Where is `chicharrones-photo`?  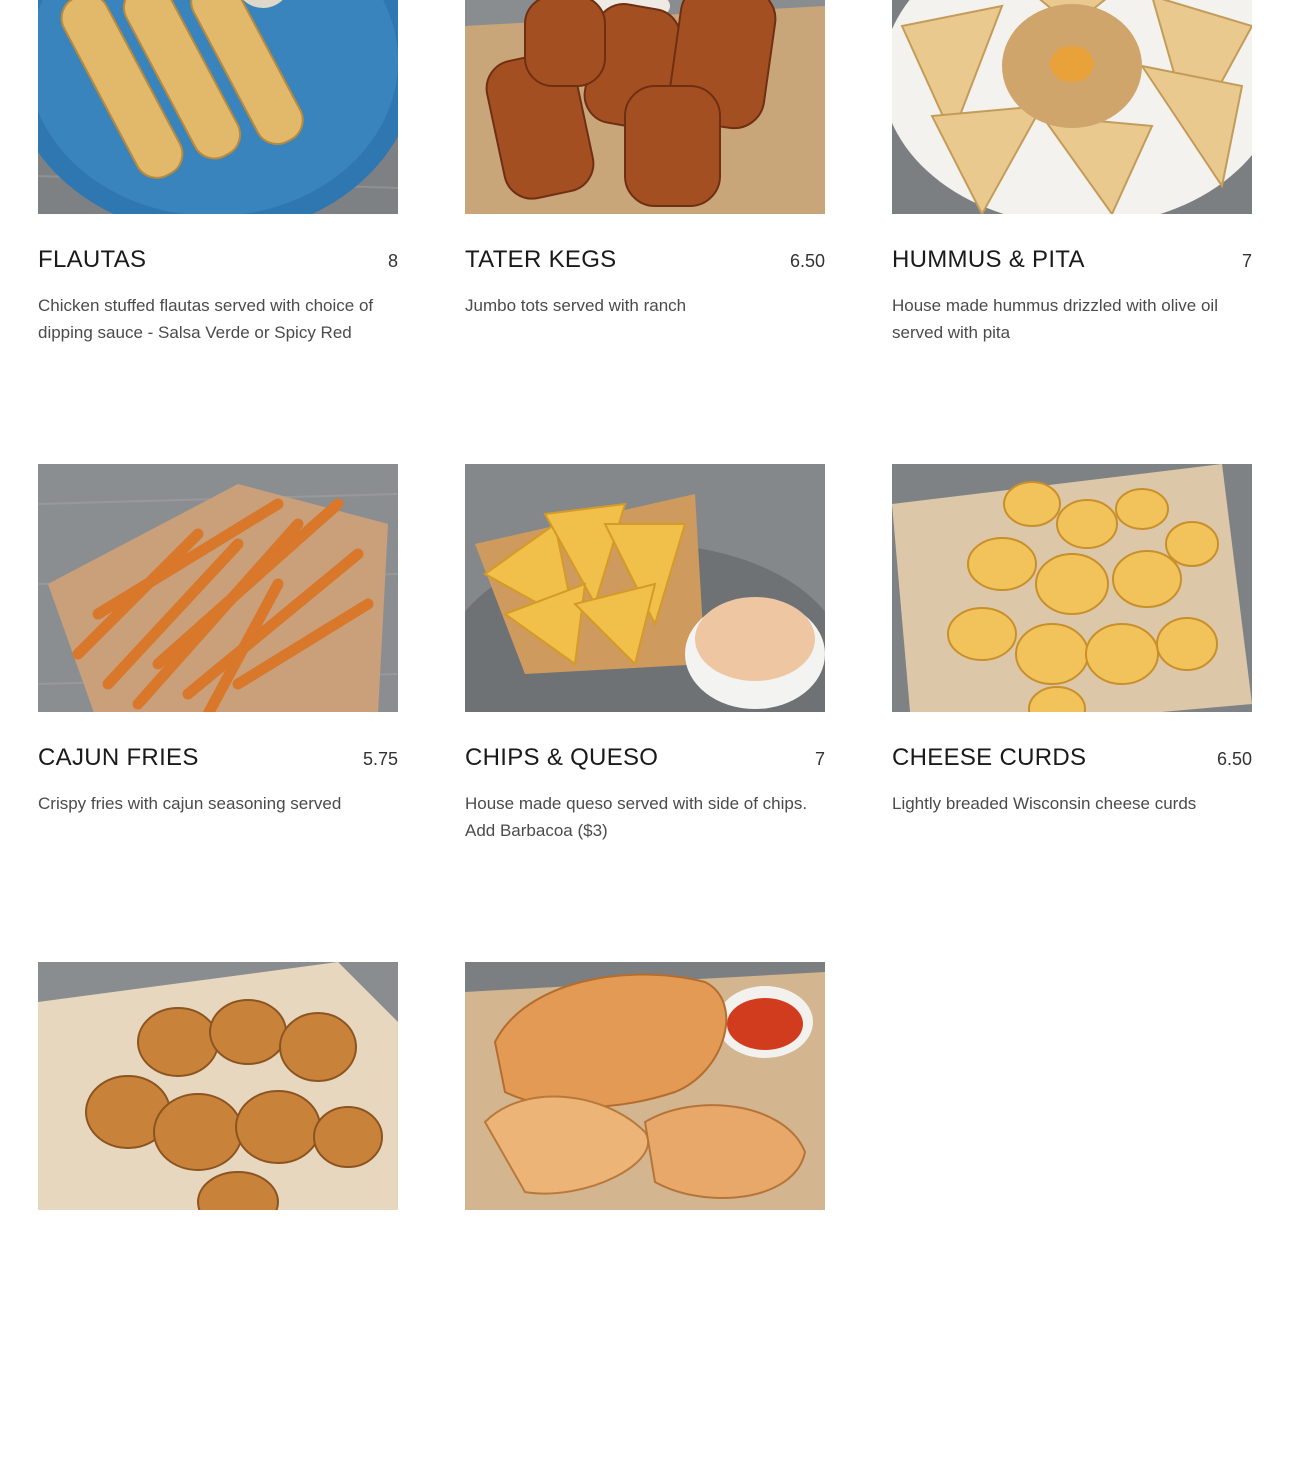
chicharrones-photo is located at coordinates (645, 1086).